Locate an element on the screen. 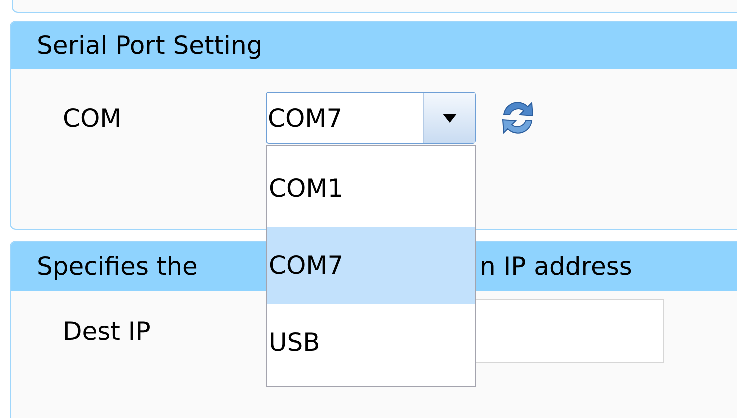 The width and height of the screenshot is (737, 418). dropdown-arrow-button is located at coordinates (449, 118).